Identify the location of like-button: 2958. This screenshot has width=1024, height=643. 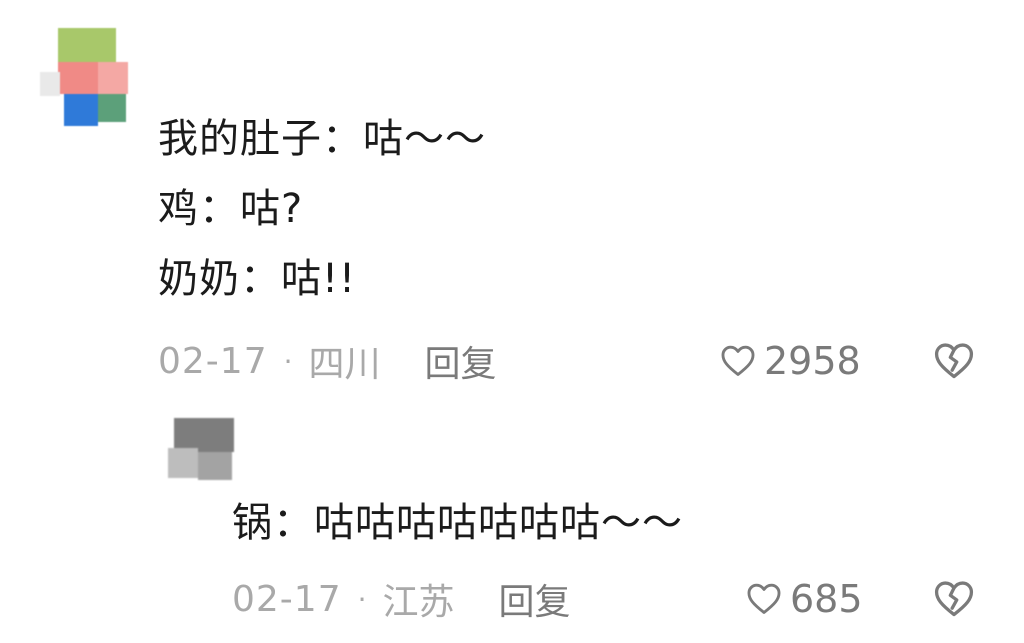
(789, 361).